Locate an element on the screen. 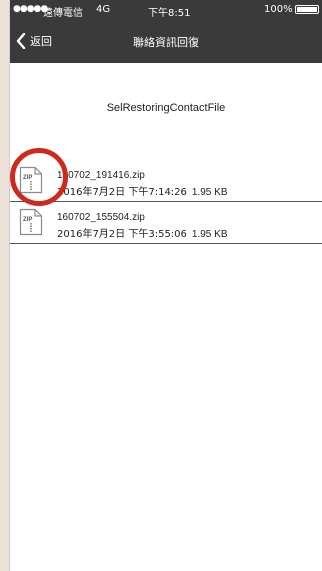  page-title: 聯絡資訊回復 is located at coordinates (166, 42).